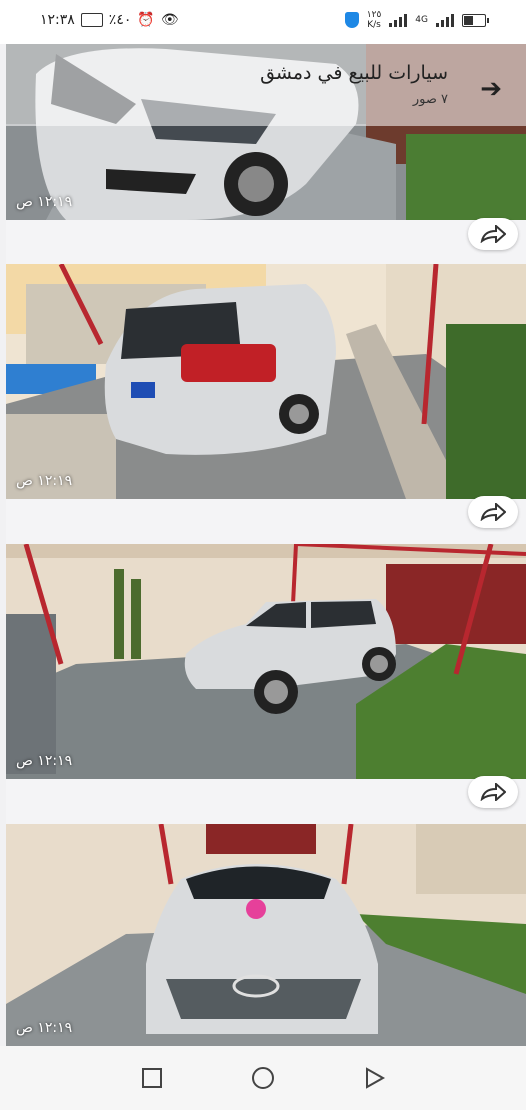  What do you see at coordinates (354, 73) in the screenshot?
I see `album-title: سيارات للبيع في دمشق` at bounding box center [354, 73].